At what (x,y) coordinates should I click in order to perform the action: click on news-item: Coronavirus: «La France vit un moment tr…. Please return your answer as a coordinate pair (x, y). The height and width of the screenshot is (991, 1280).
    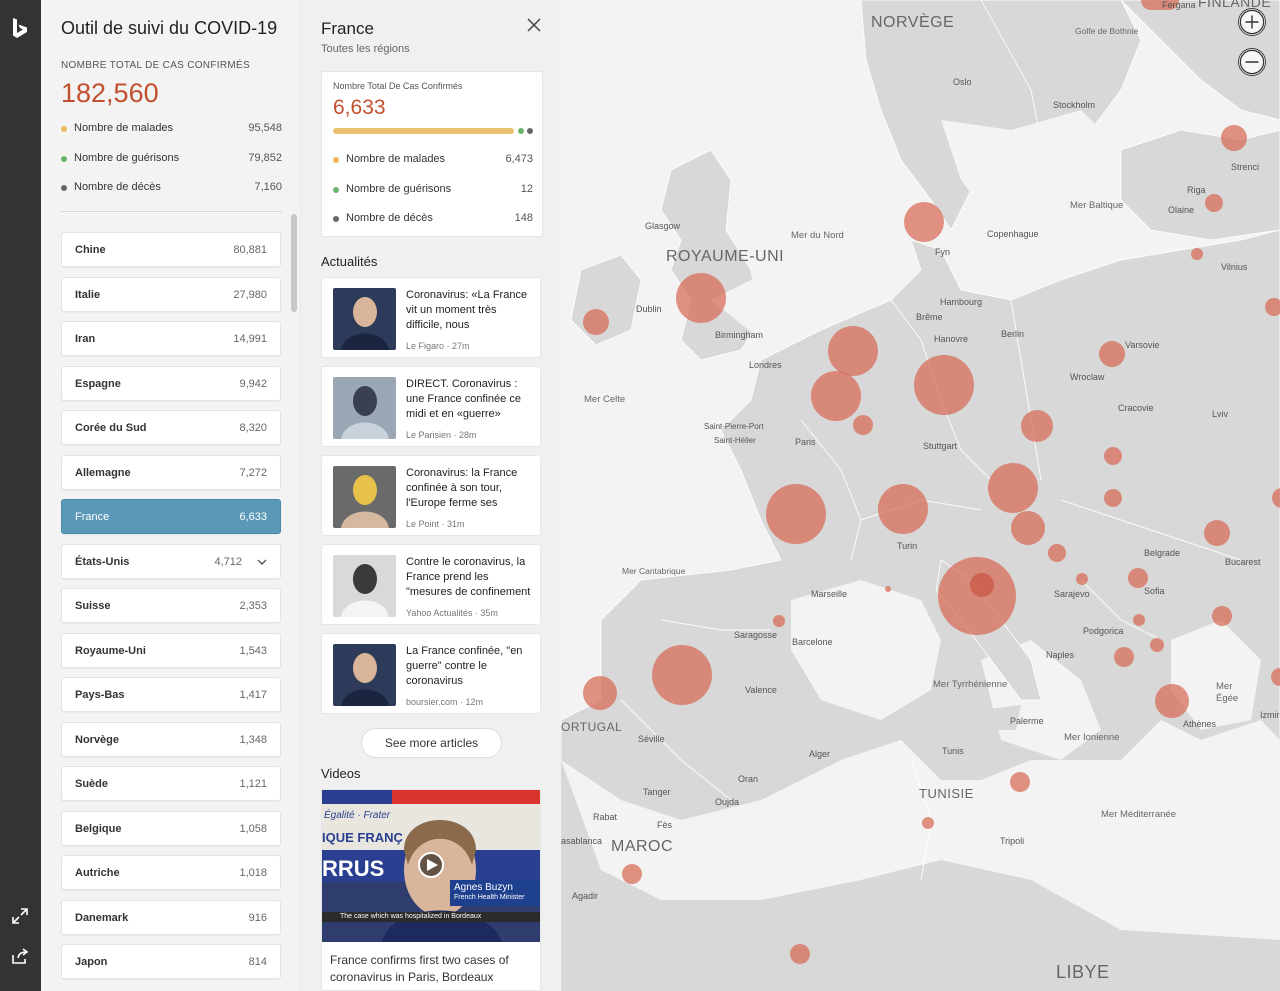
    Looking at the image, I should click on (431, 317).